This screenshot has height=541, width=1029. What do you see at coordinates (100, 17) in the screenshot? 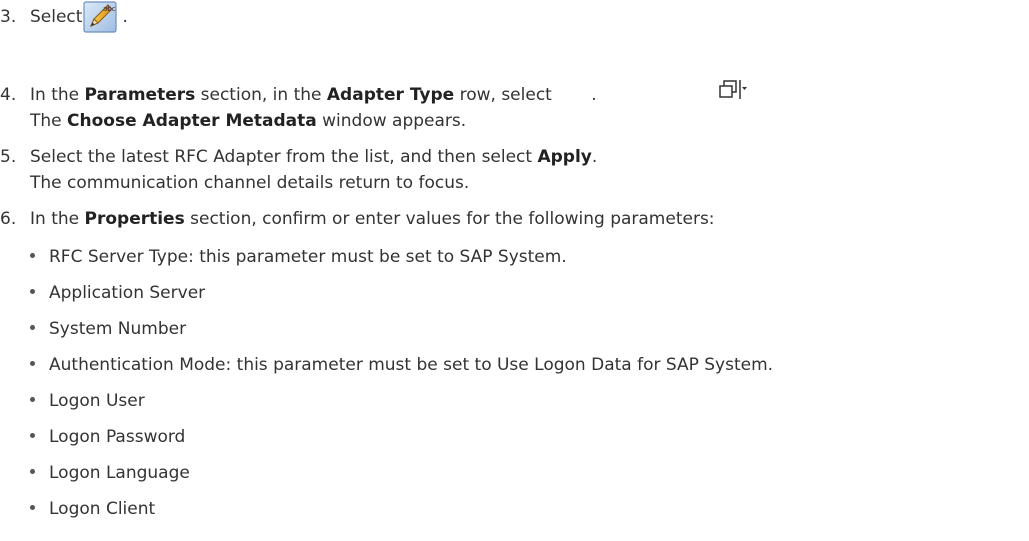
I see `edit-pencil-icon: abc` at bounding box center [100, 17].